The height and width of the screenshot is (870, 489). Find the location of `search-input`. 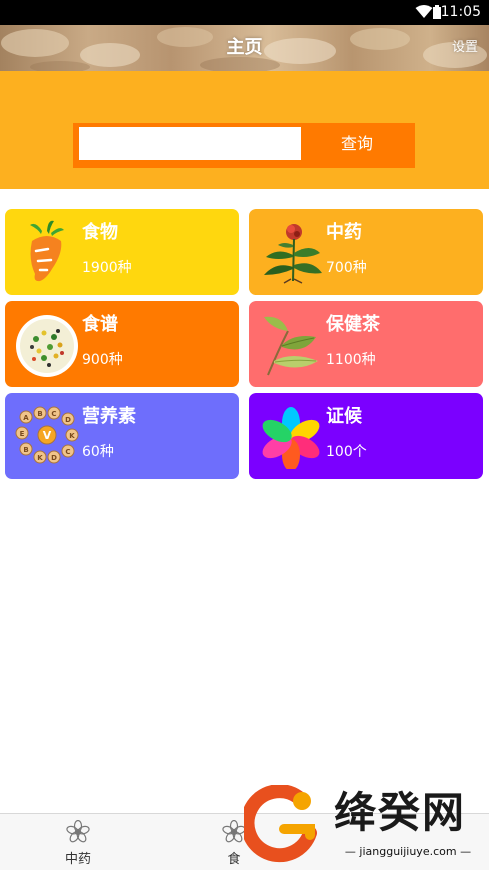

search-input is located at coordinates (190, 143).